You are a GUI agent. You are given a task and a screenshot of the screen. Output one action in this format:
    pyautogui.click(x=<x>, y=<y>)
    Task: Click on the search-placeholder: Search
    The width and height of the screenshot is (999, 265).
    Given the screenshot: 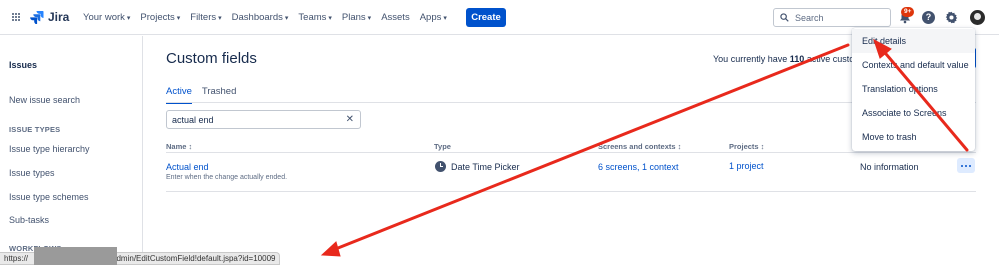 What is the action you would take?
    pyautogui.click(x=809, y=17)
    